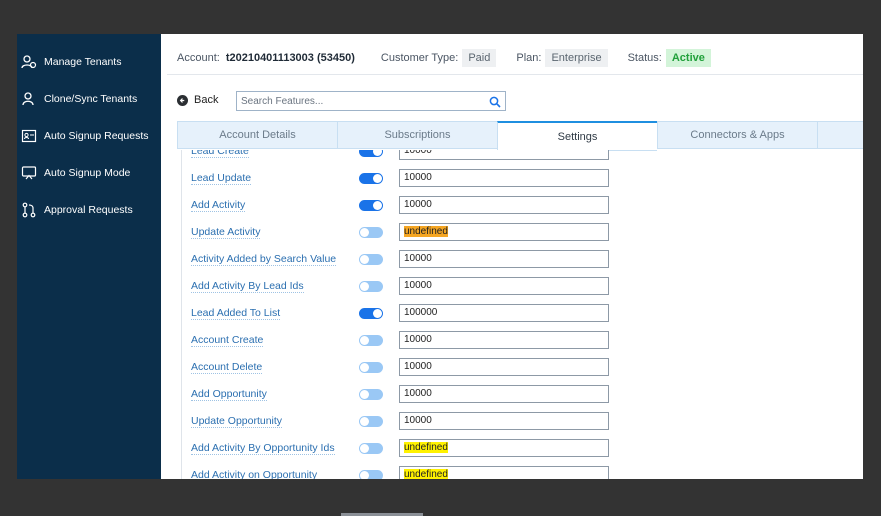 The width and height of the screenshot is (881, 516). Describe the element at coordinates (218, 205) in the screenshot. I see `setting-label: Add Activity` at that location.